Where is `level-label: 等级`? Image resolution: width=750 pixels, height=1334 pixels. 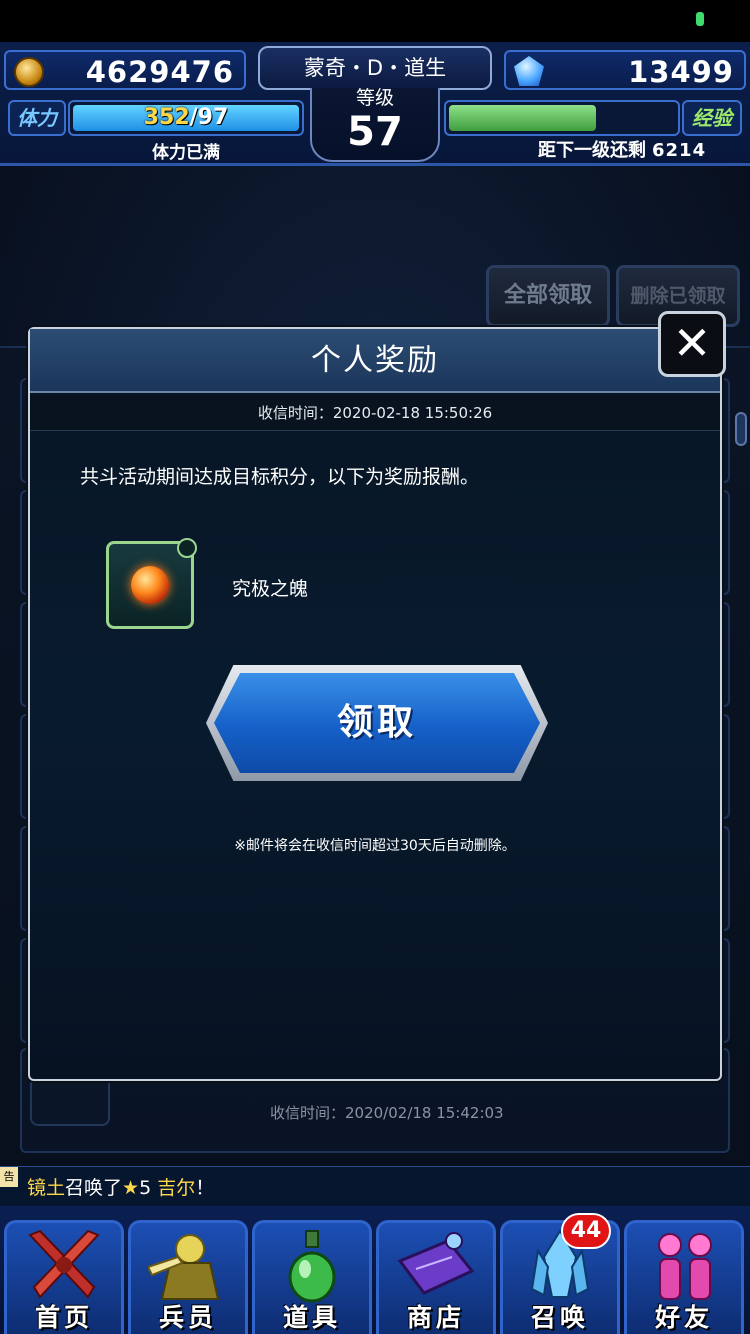
level-label: 等级 is located at coordinates (374, 98).